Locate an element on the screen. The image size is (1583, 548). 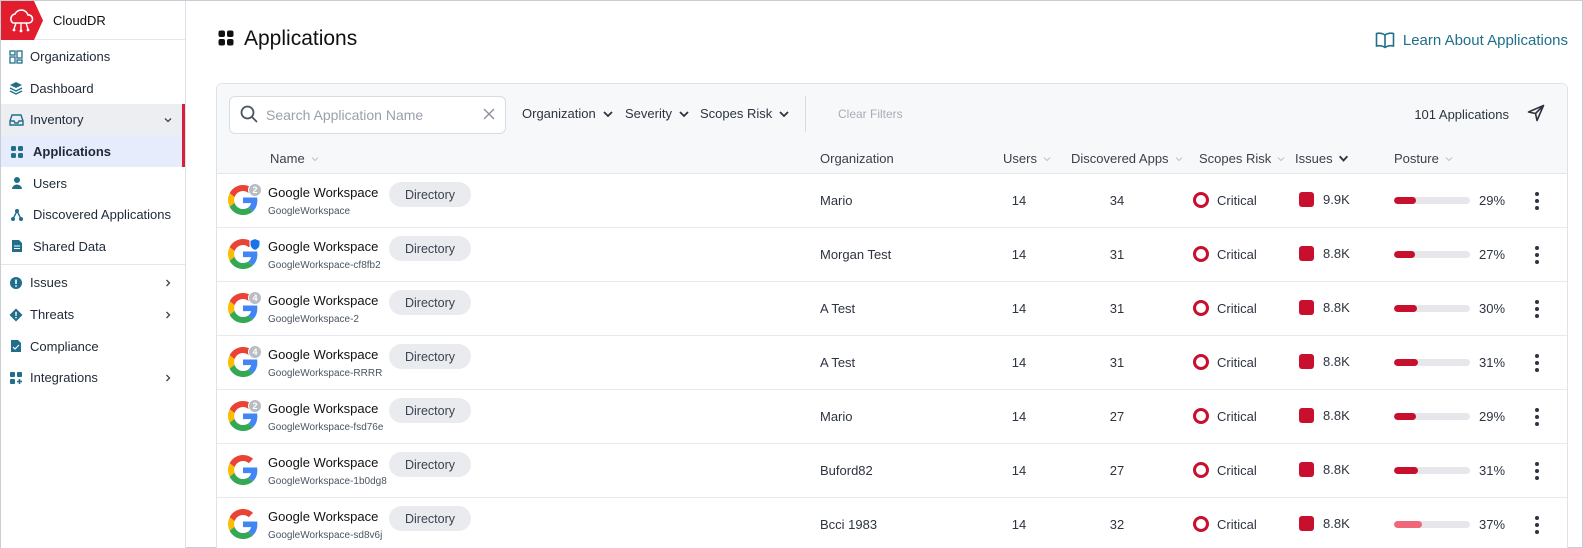
app-name: CloudDR is located at coordinates (79, 20).